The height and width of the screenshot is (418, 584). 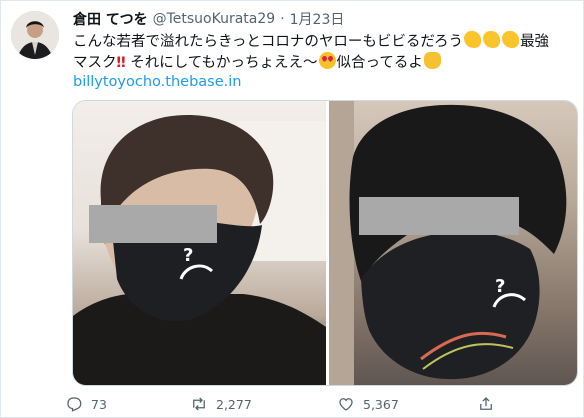 I want to click on avatar, so click(x=35, y=35).